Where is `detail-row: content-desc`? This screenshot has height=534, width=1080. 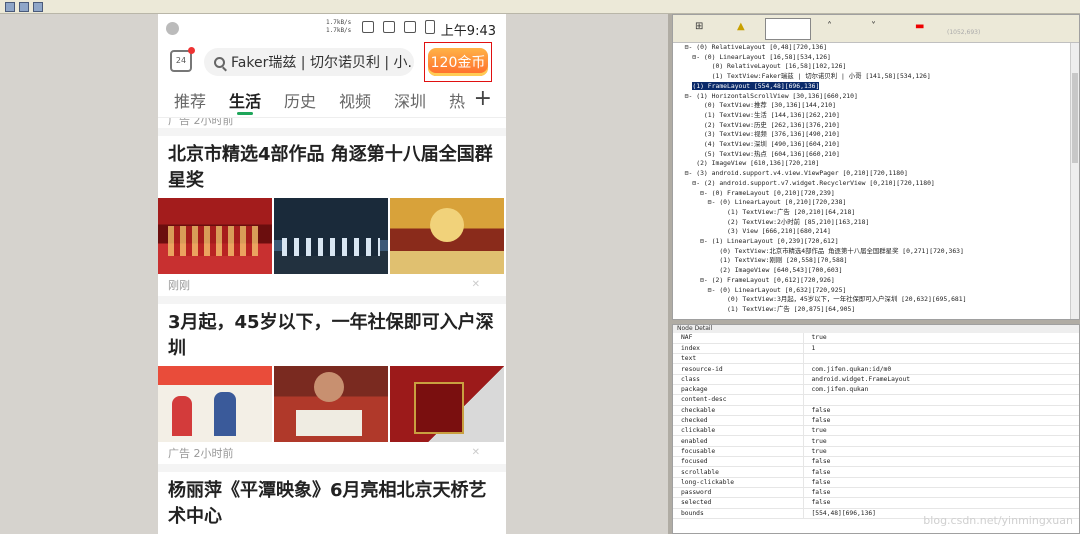
detail-row: content-desc is located at coordinates (876, 400).